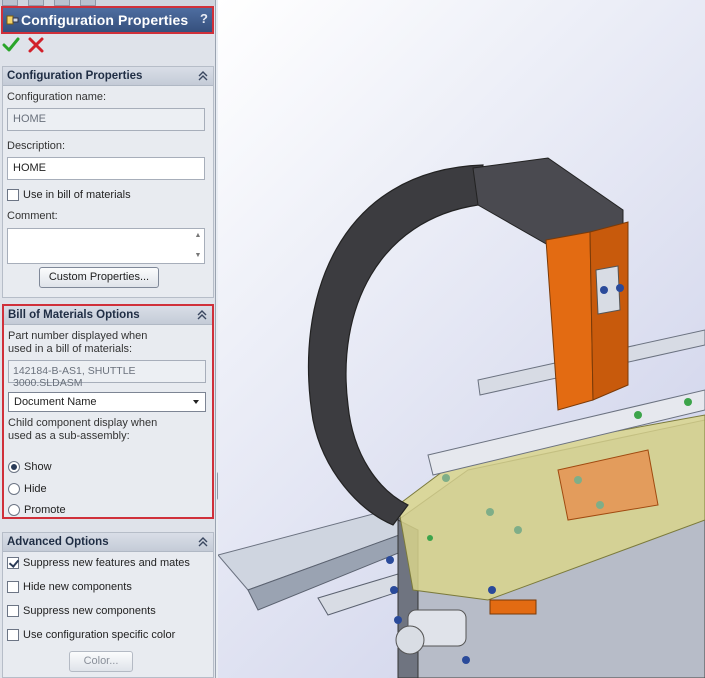 The height and width of the screenshot is (678, 705). I want to click on show-radio, so click(14, 467).